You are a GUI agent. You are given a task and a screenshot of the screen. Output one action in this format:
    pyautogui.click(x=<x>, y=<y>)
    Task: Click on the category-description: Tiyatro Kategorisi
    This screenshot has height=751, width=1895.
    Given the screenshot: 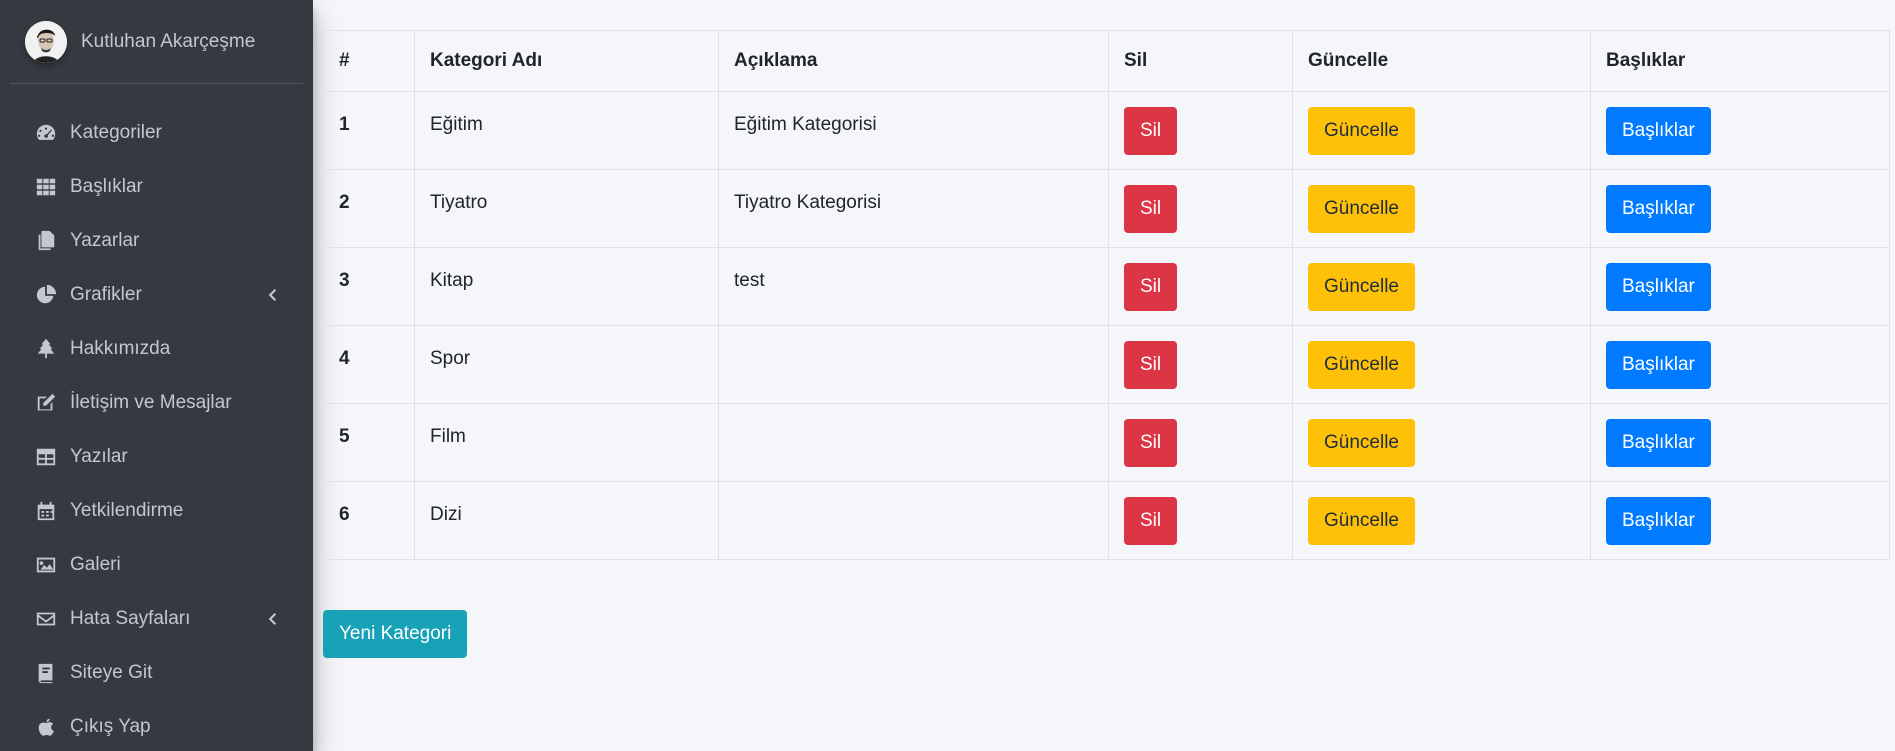 What is the action you would take?
    pyautogui.click(x=913, y=208)
    